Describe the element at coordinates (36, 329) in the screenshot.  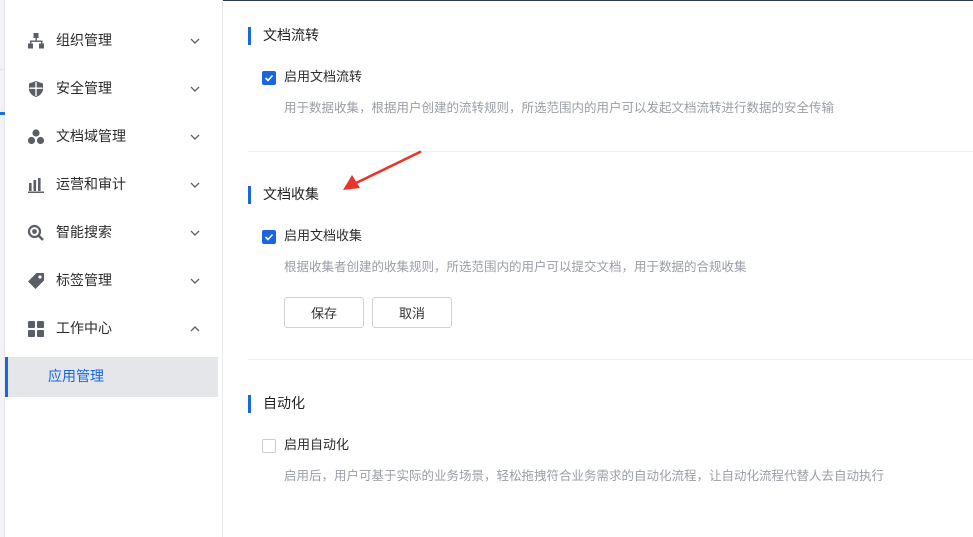
I see `grid-icon` at that location.